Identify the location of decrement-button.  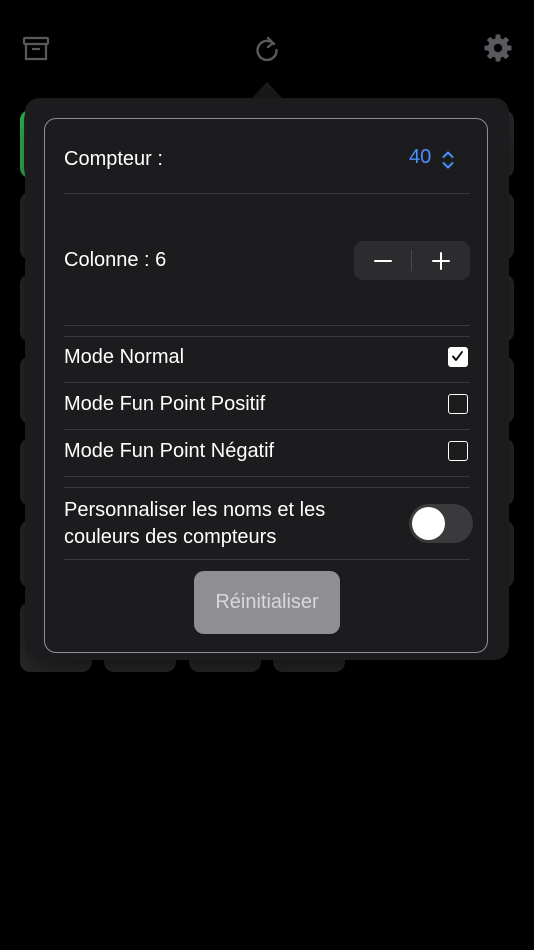
(383, 260).